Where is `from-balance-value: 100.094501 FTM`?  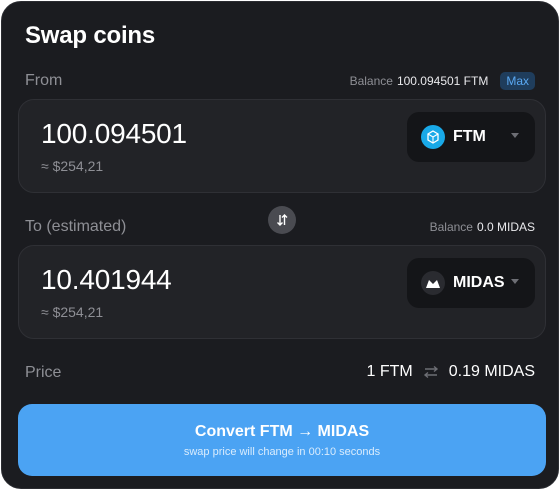 from-balance-value: 100.094501 FTM is located at coordinates (442, 81).